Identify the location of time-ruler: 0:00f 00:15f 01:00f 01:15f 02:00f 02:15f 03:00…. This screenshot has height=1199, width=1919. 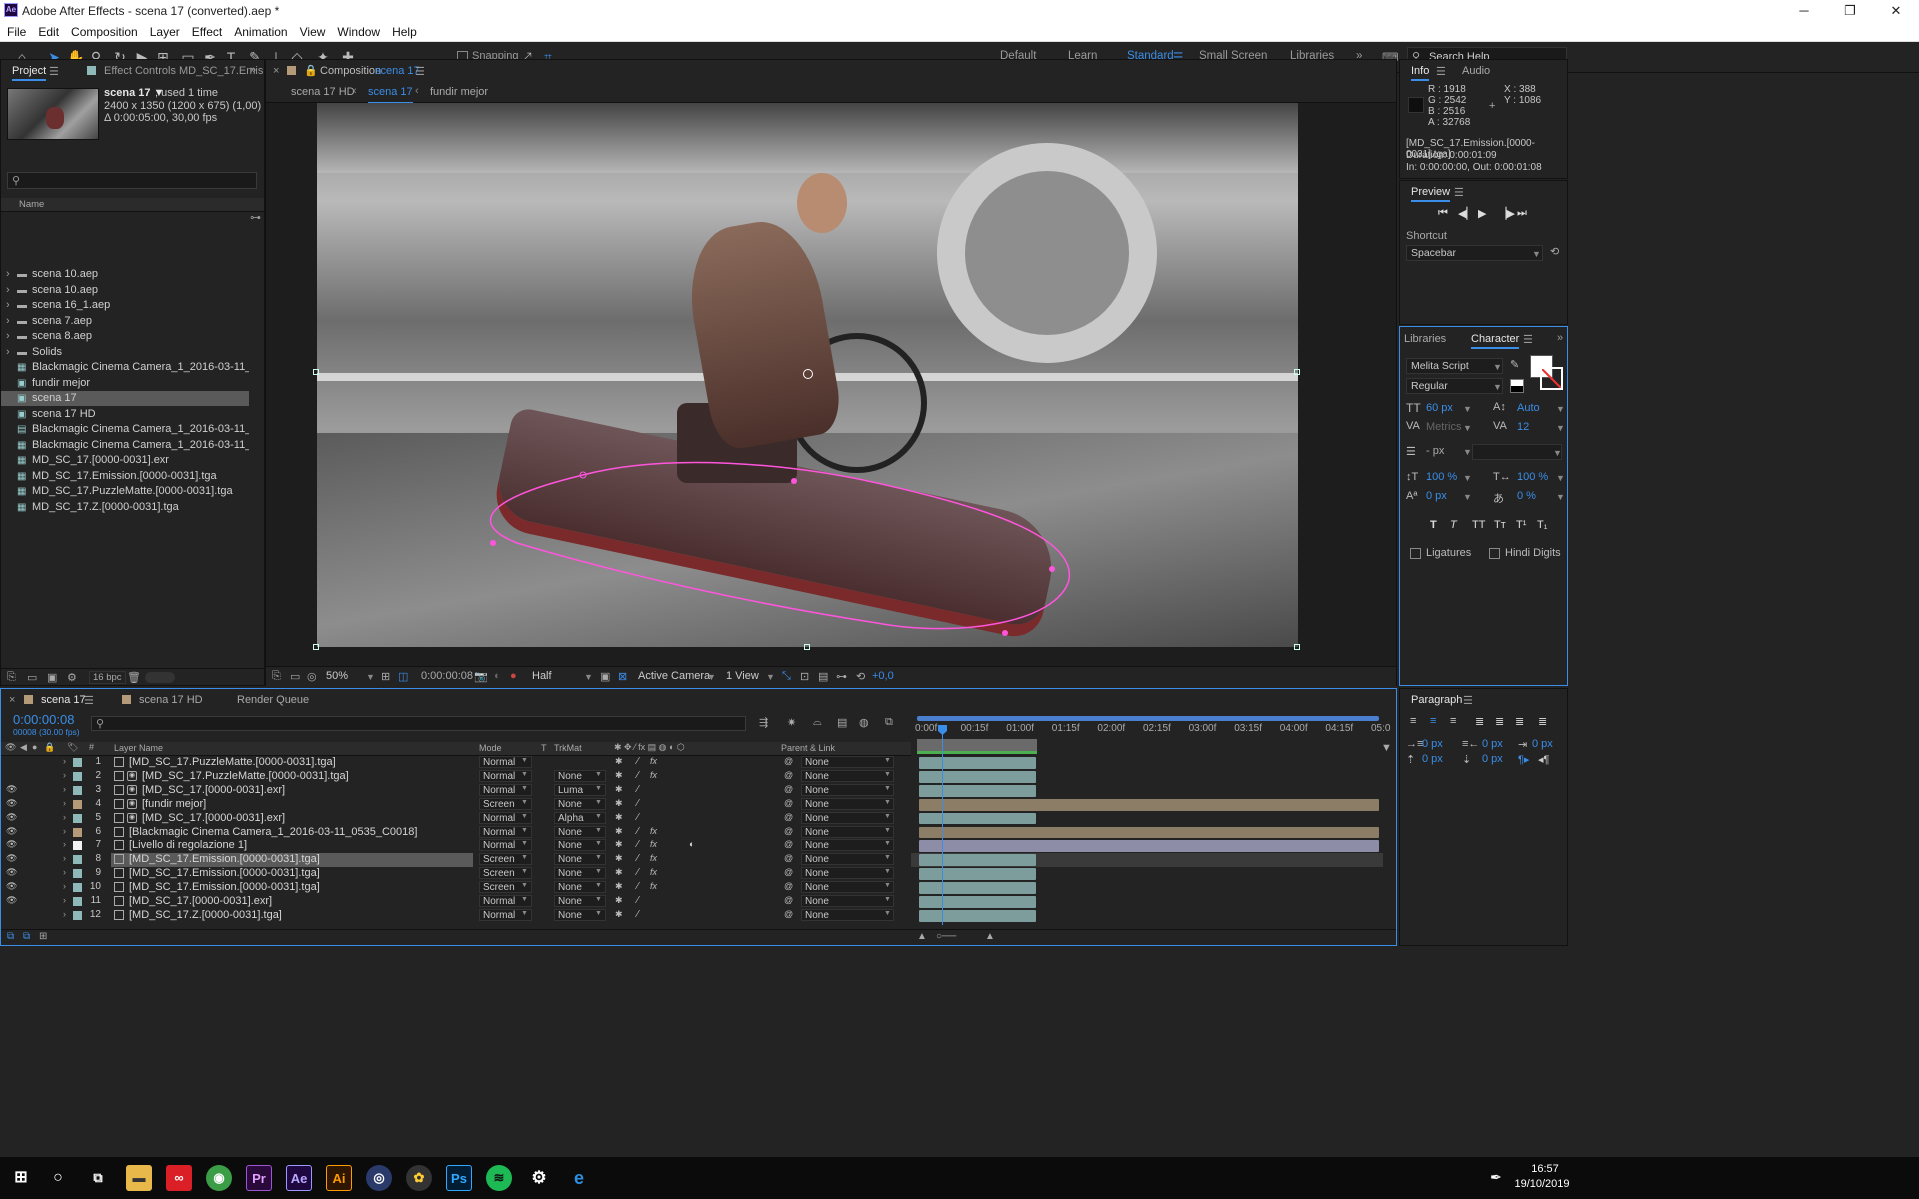
(1152, 734).